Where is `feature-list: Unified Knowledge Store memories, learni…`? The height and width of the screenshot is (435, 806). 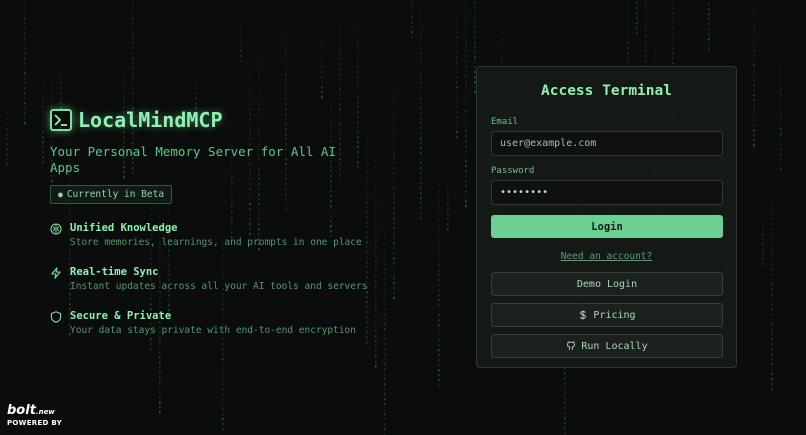
feature-list: Unified Knowledge Store memories, learni… is located at coordinates (220, 279).